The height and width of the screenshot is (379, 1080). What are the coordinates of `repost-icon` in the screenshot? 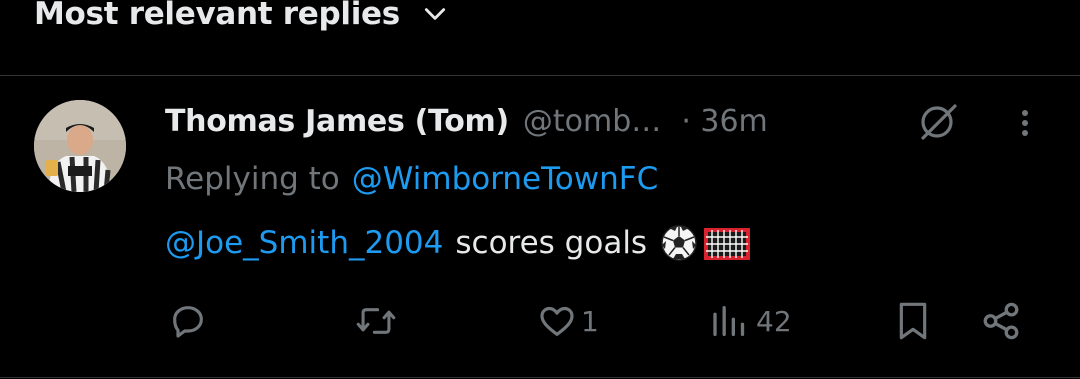 It's located at (376, 321).